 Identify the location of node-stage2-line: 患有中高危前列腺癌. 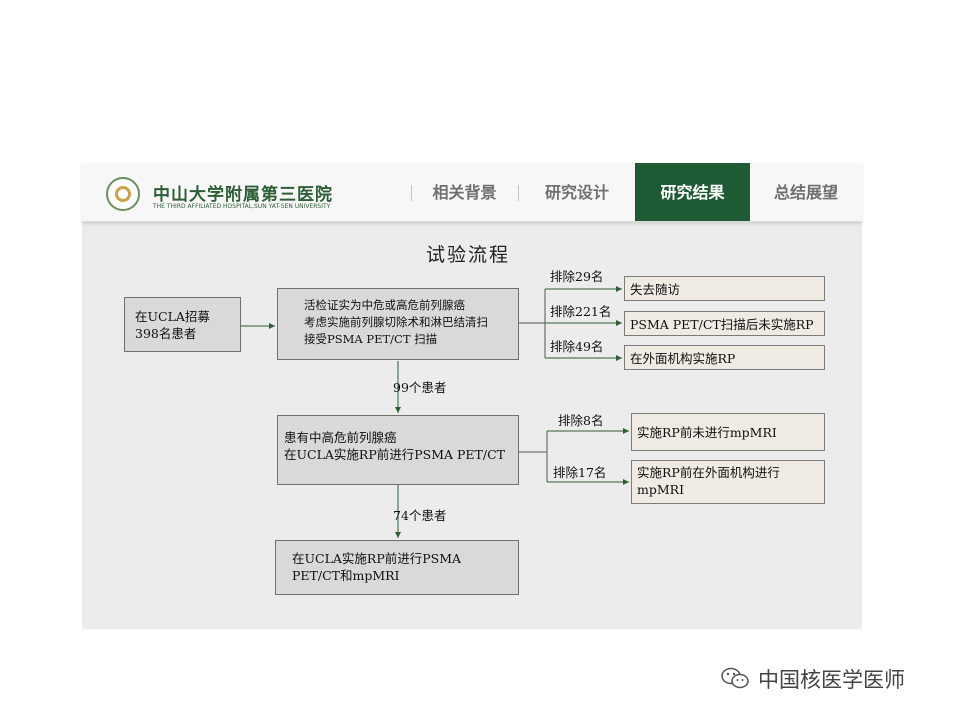
(340, 437).